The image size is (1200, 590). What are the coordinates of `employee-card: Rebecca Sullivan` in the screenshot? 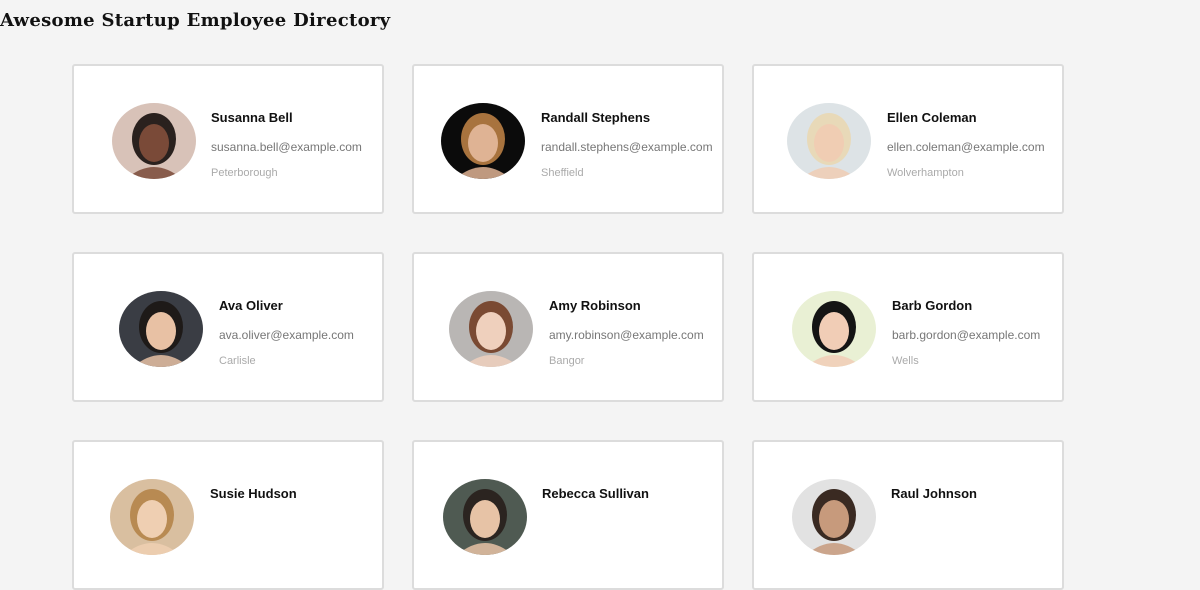 It's located at (568, 515).